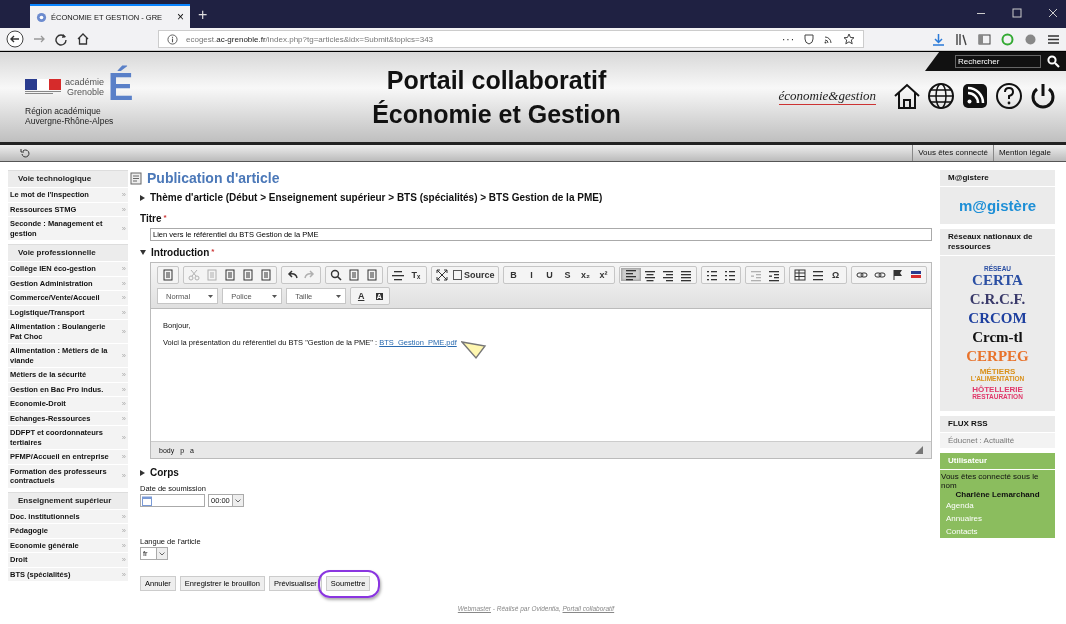 The image size is (1066, 624). I want to click on reload-icon, so click(61, 39).